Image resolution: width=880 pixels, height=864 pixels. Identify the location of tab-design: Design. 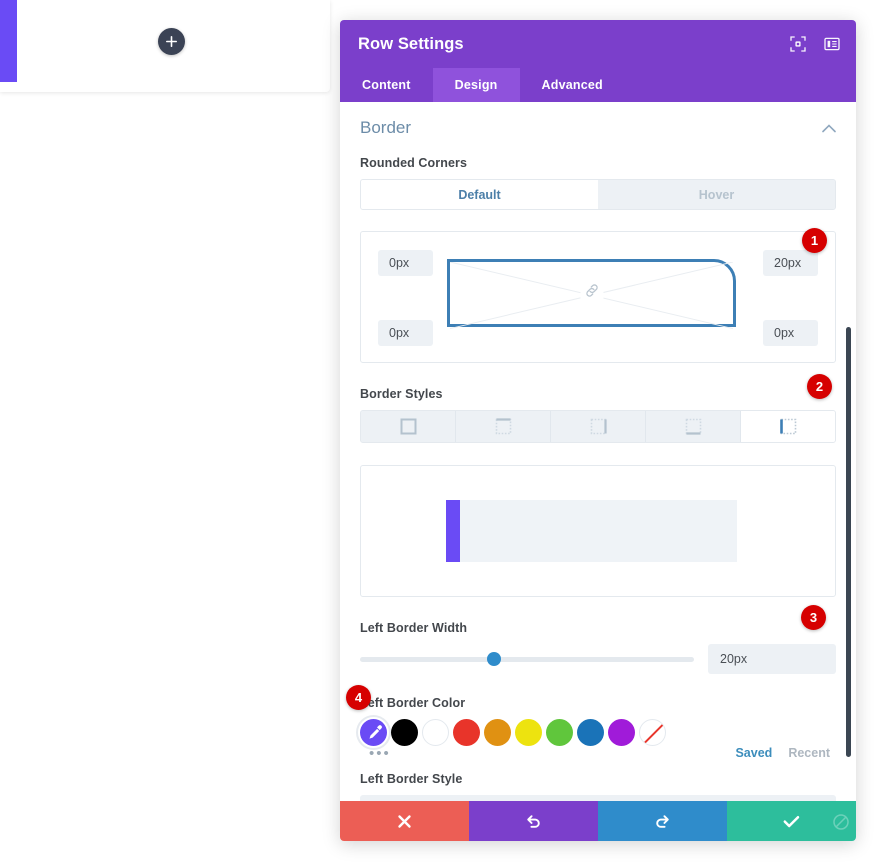
(476, 85).